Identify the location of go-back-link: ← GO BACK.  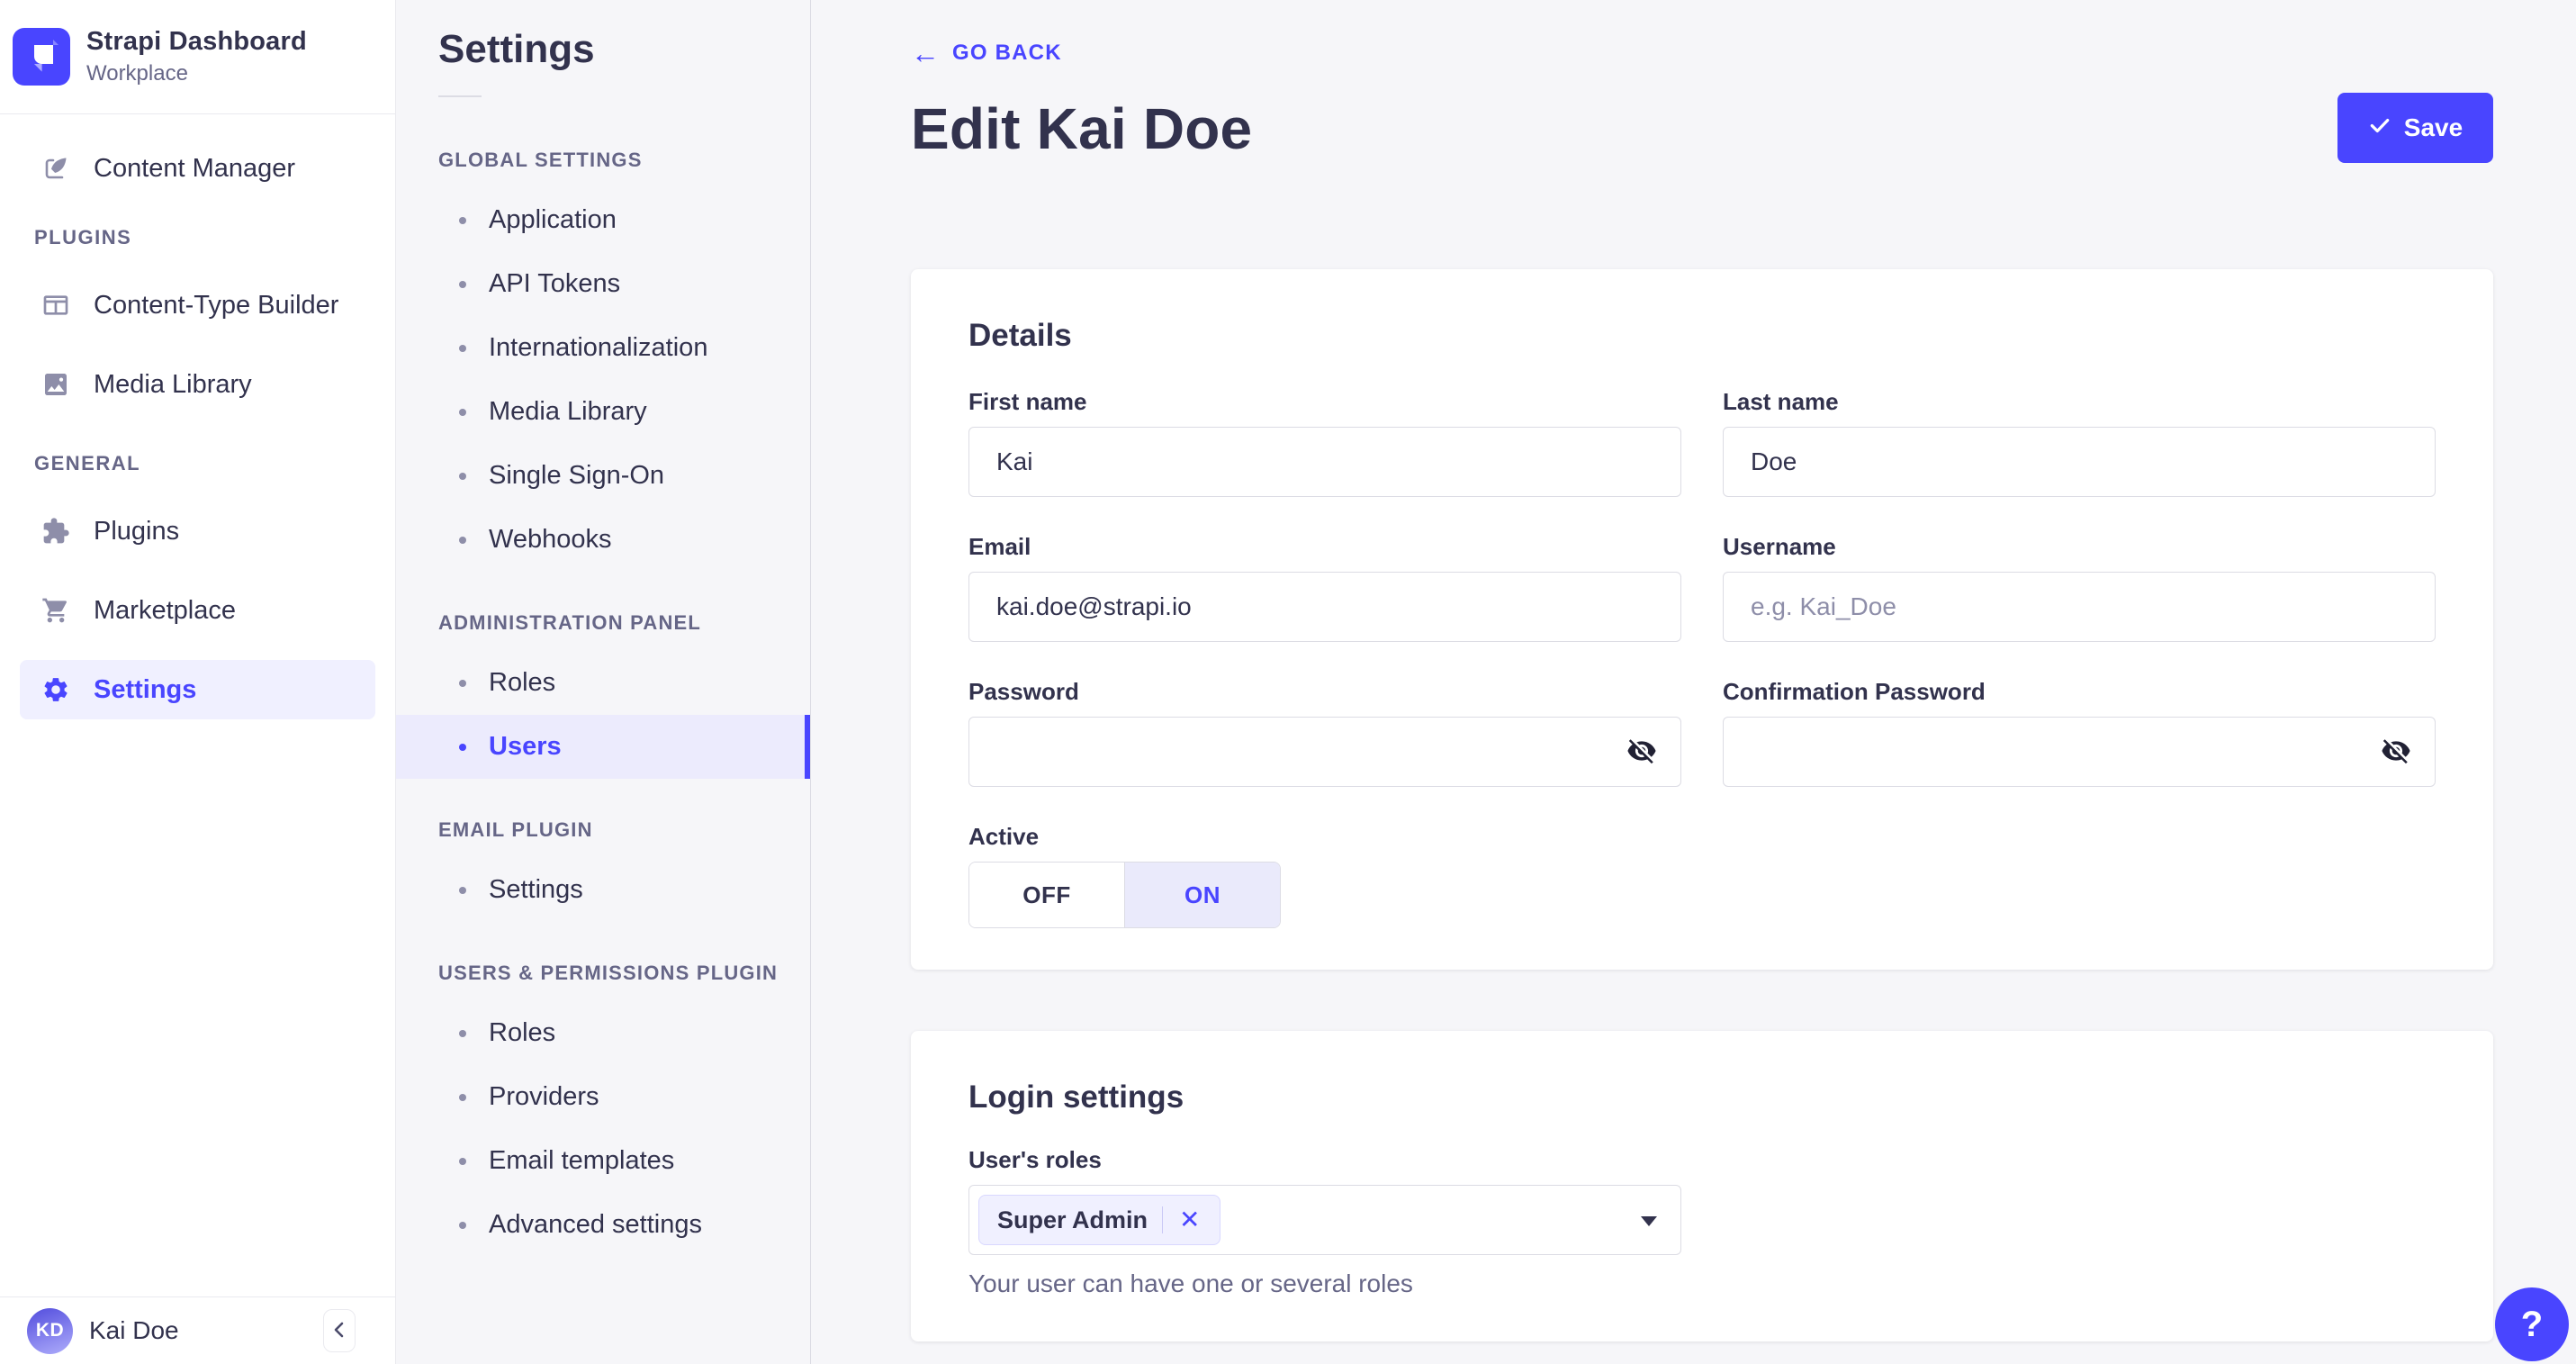
(986, 53).